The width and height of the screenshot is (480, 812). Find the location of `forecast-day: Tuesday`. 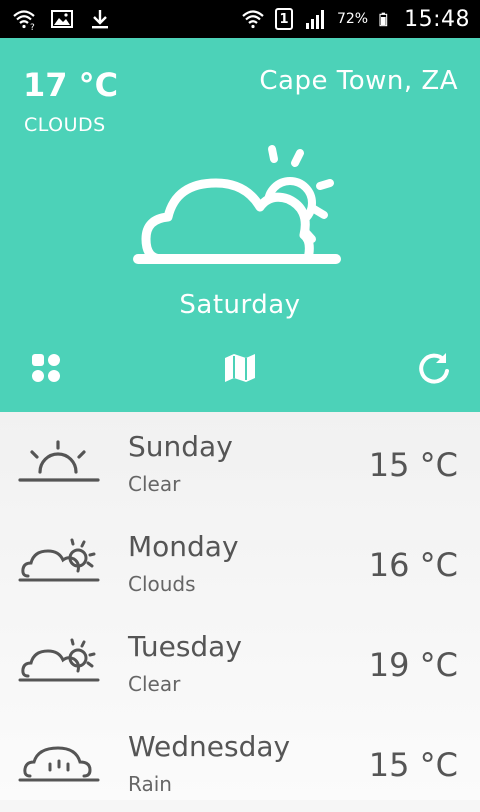

forecast-day: Tuesday is located at coordinates (185, 646).